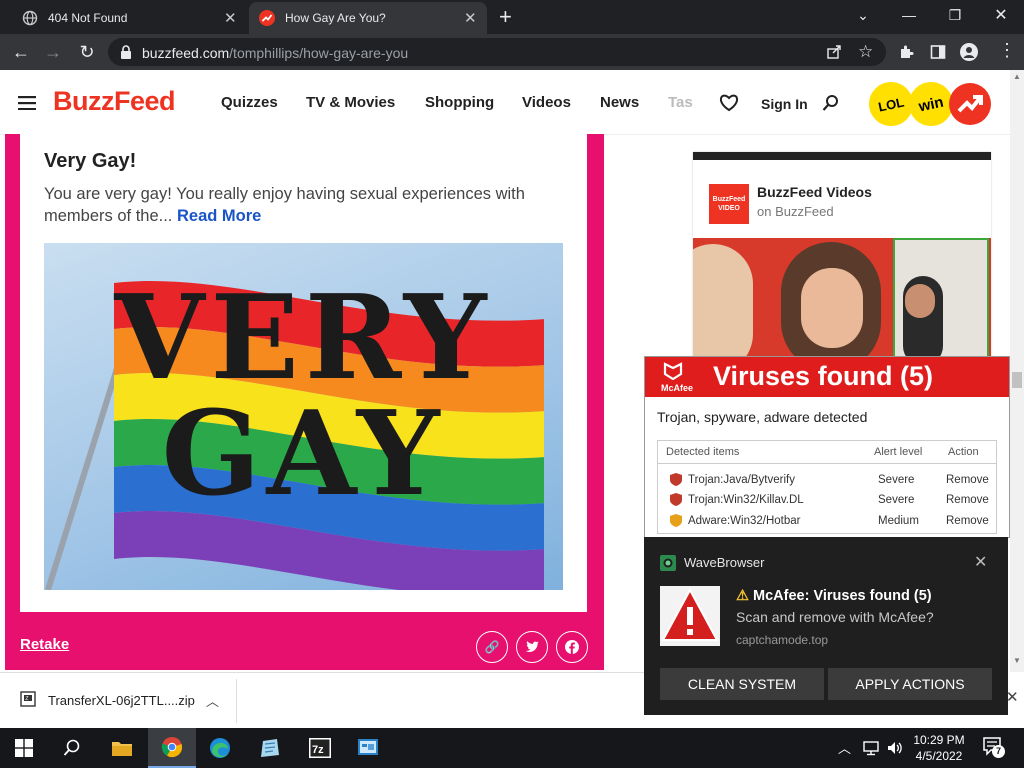  Describe the element at coordinates (186, 53) in the screenshot. I see `url-domain: buzzfeed.com` at that location.